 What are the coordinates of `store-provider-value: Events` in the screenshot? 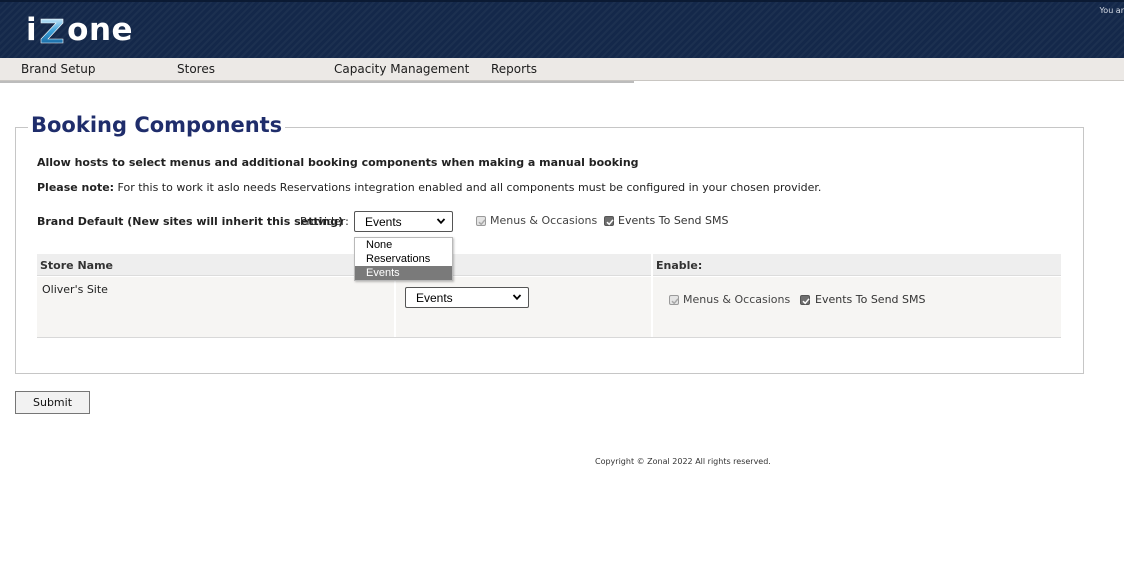 It's located at (434, 298).